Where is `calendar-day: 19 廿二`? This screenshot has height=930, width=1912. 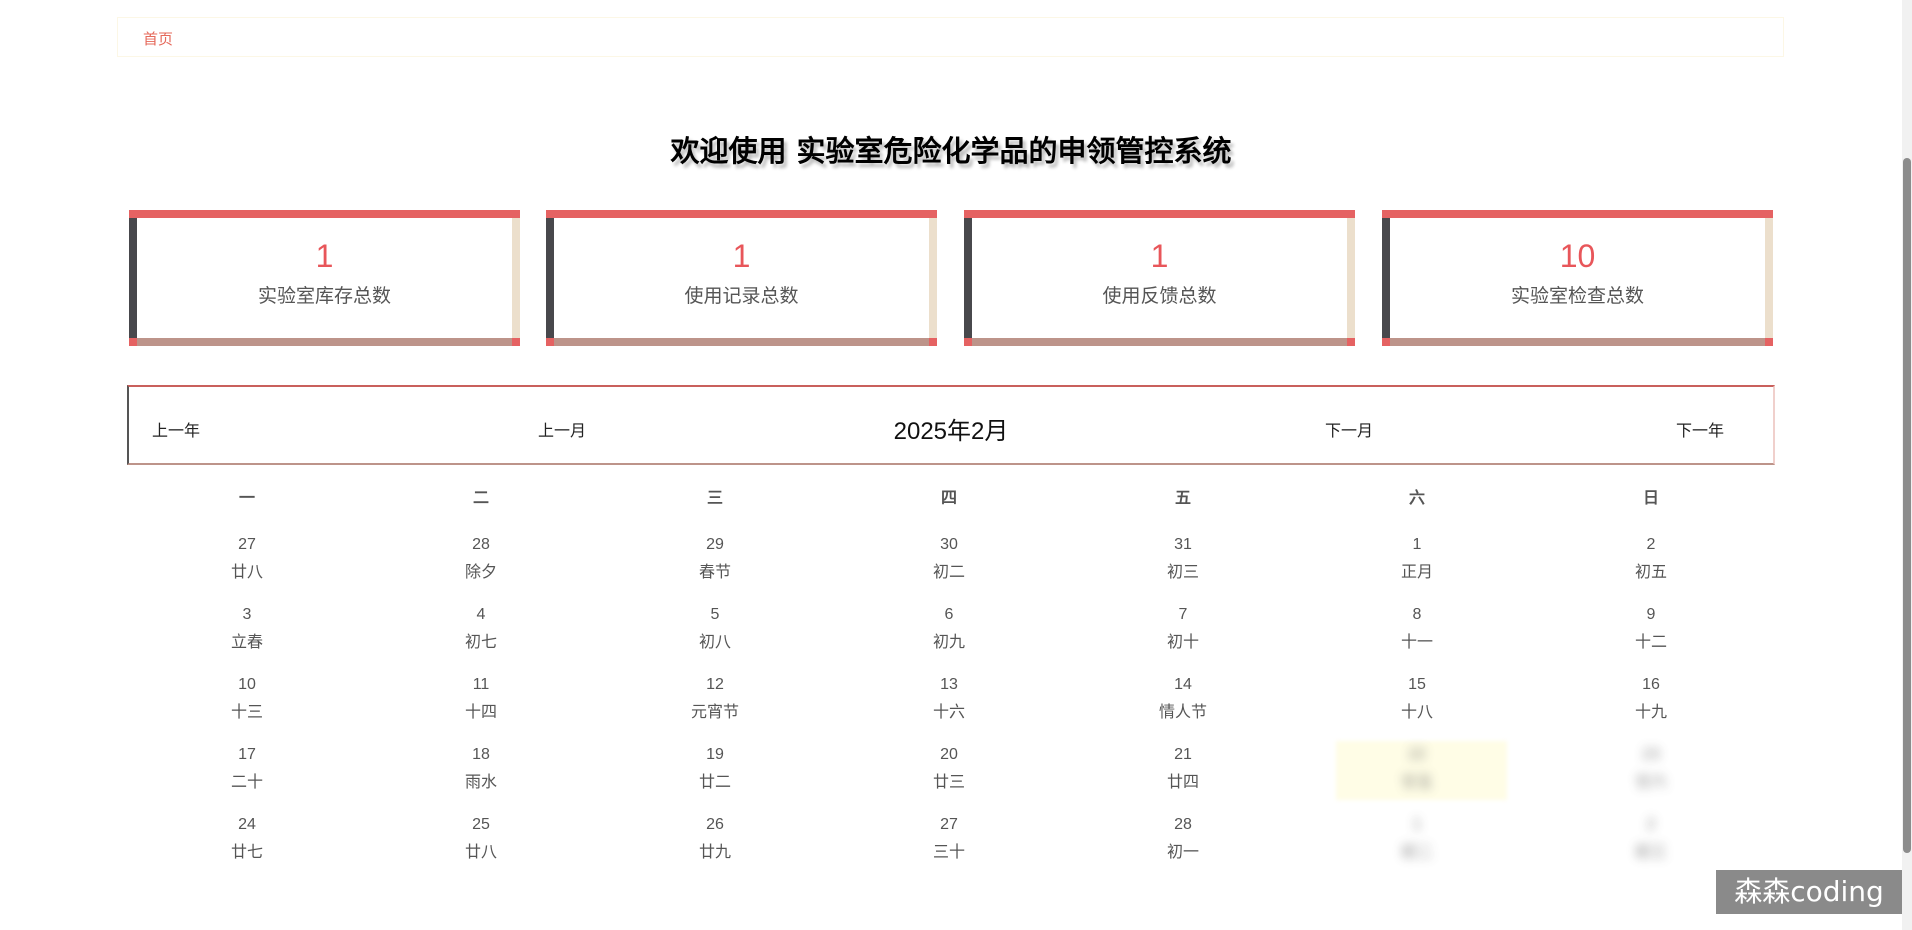
calendar-day: 19 廿二 is located at coordinates (715, 777).